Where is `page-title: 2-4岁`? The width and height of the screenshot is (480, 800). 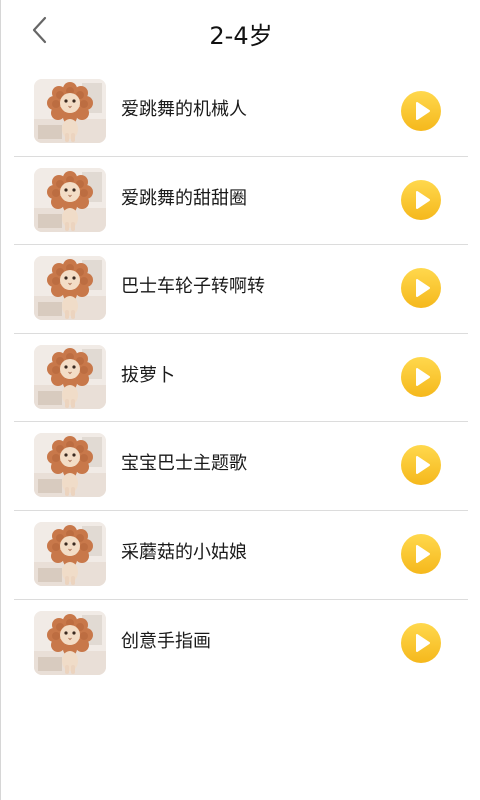
page-title: 2-4岁 is located at coordinates (241, 36).